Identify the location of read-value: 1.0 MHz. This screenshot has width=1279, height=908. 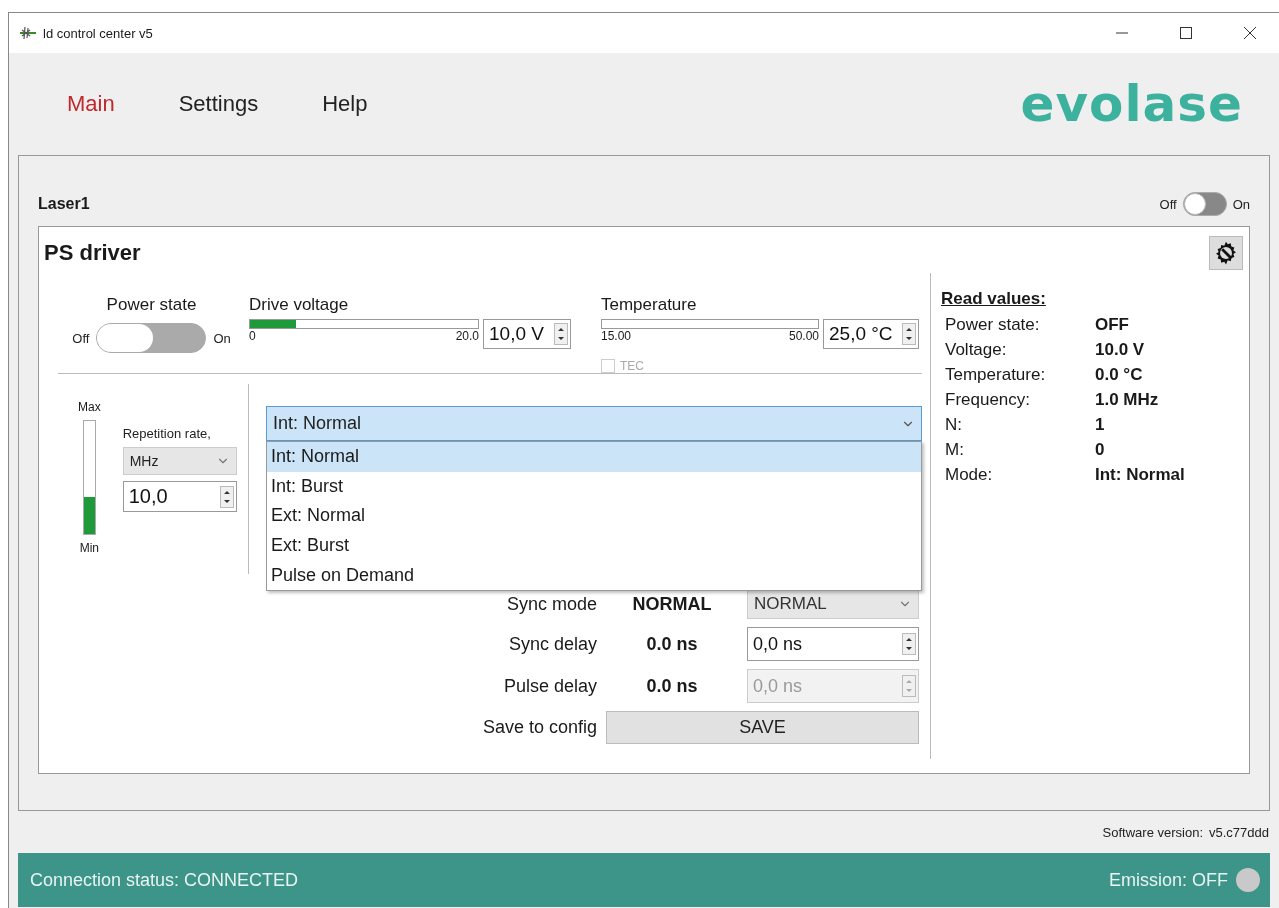
(1127, 400).